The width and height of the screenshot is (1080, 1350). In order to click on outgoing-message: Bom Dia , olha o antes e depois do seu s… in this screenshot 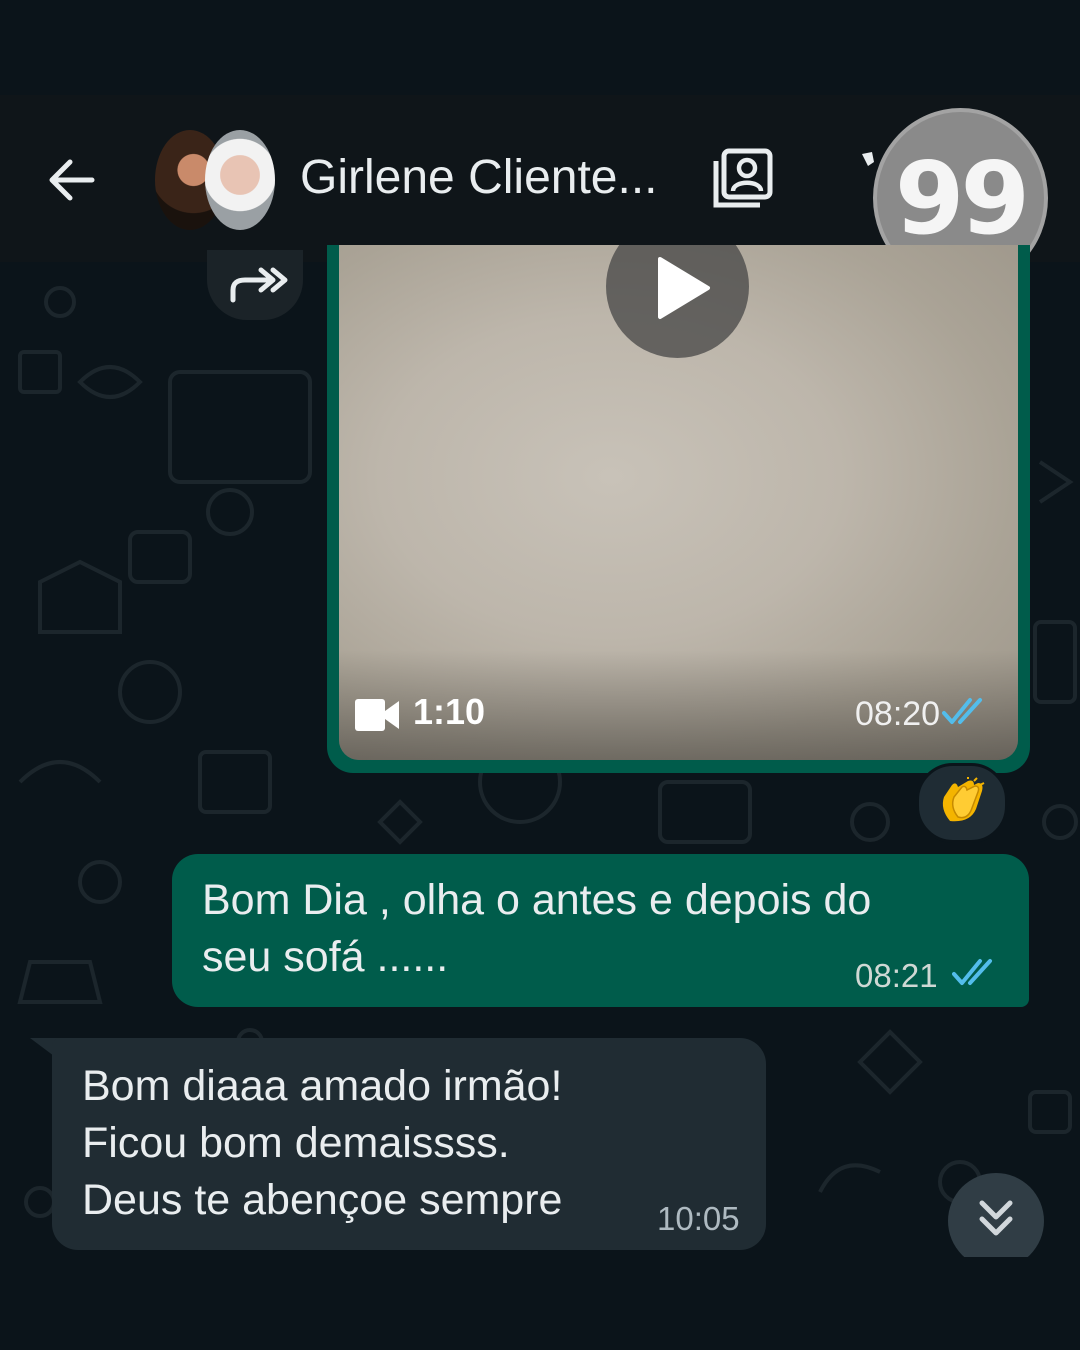, I will do `click(600, 930)`.